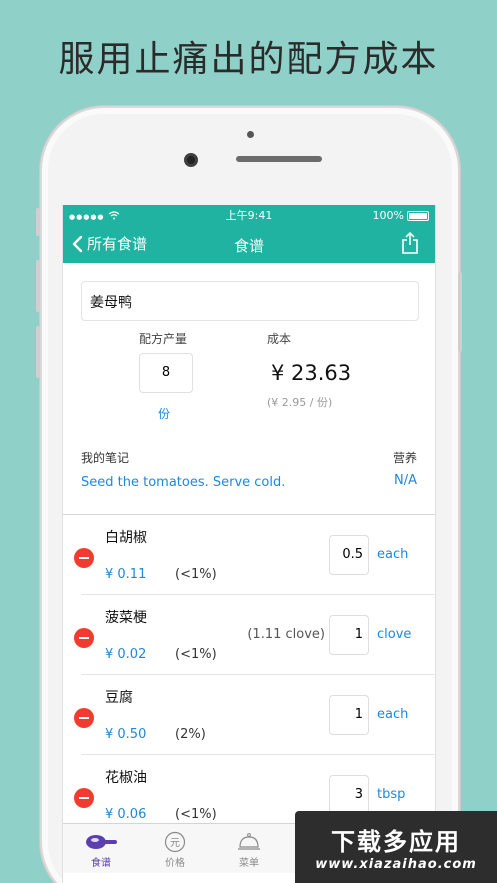 The width and height of the screenshot is (497, 883). Describe the element at coordinates (126, 618) in the screenshot. I see `ingredient-name: 菠菜梗` at that location.